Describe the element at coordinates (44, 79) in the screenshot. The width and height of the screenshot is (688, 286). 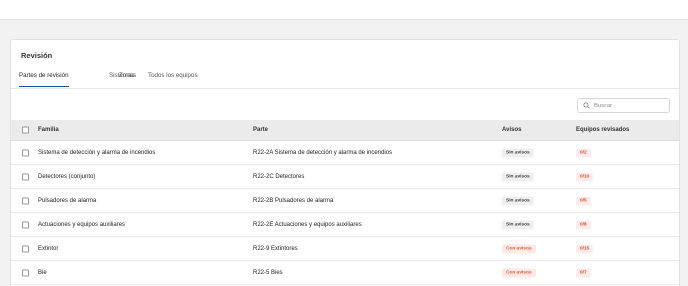
I see `tab-partes-de-revision: Partes de revisión` at that location.